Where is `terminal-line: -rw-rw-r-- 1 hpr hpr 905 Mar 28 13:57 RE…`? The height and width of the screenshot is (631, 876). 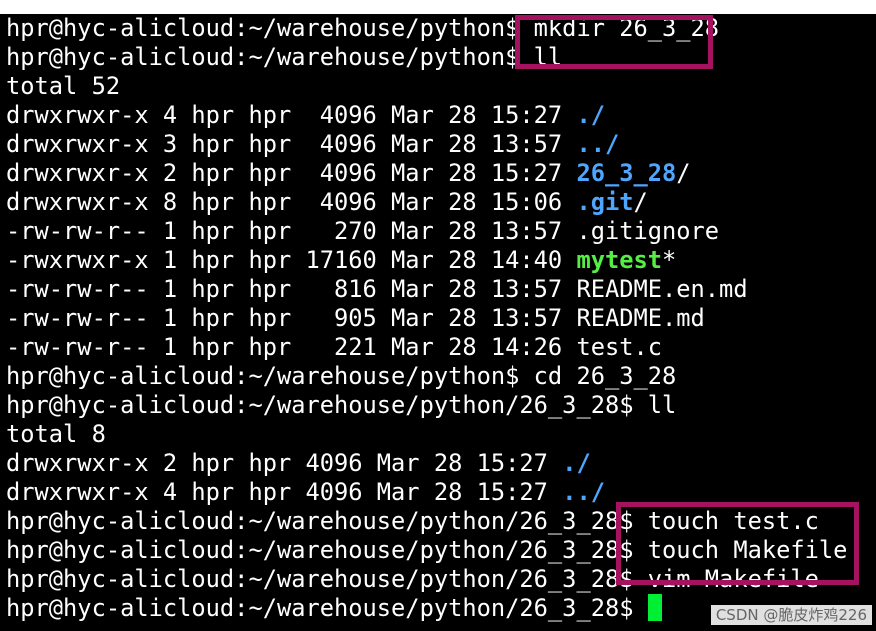
terminal-line: -rw-rw-r-- 1 hpr hpr 905 Mar 28 13:57 RE… is located at coordinates (426, 318).